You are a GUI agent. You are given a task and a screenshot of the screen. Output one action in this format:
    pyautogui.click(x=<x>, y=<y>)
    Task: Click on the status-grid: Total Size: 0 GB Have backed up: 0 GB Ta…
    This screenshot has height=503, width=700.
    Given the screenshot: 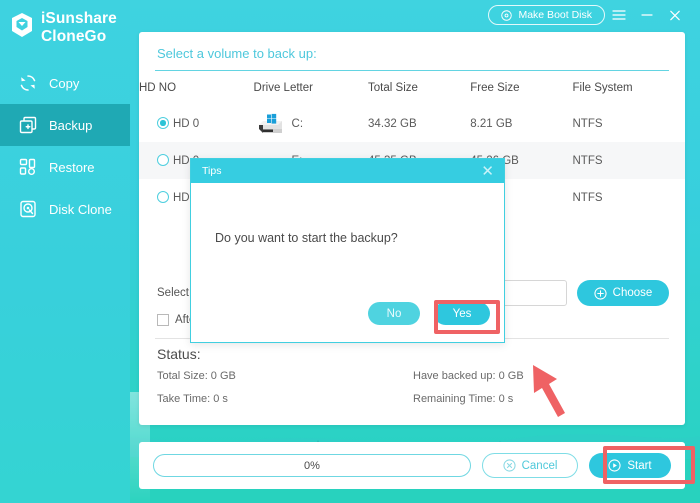 What is the action you would take?
    pyautogui.click(x=413, y=387)
    